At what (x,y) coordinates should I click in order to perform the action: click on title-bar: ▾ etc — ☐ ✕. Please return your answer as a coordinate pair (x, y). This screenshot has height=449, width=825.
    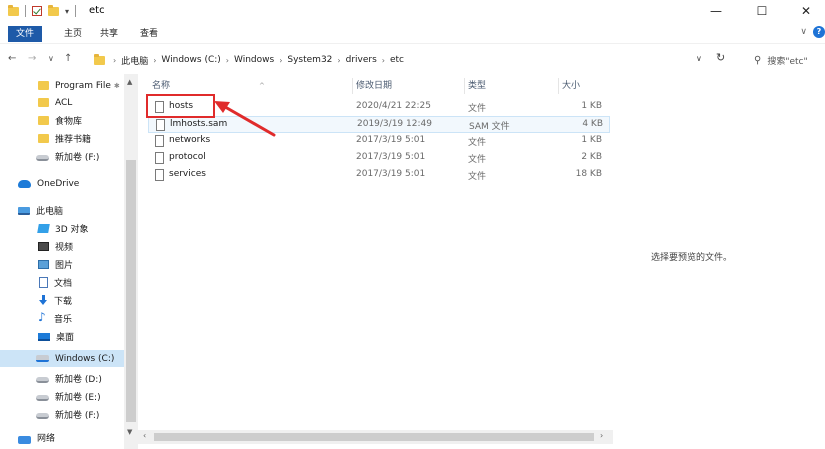
    Looking at the image, I should click on (412, 12).